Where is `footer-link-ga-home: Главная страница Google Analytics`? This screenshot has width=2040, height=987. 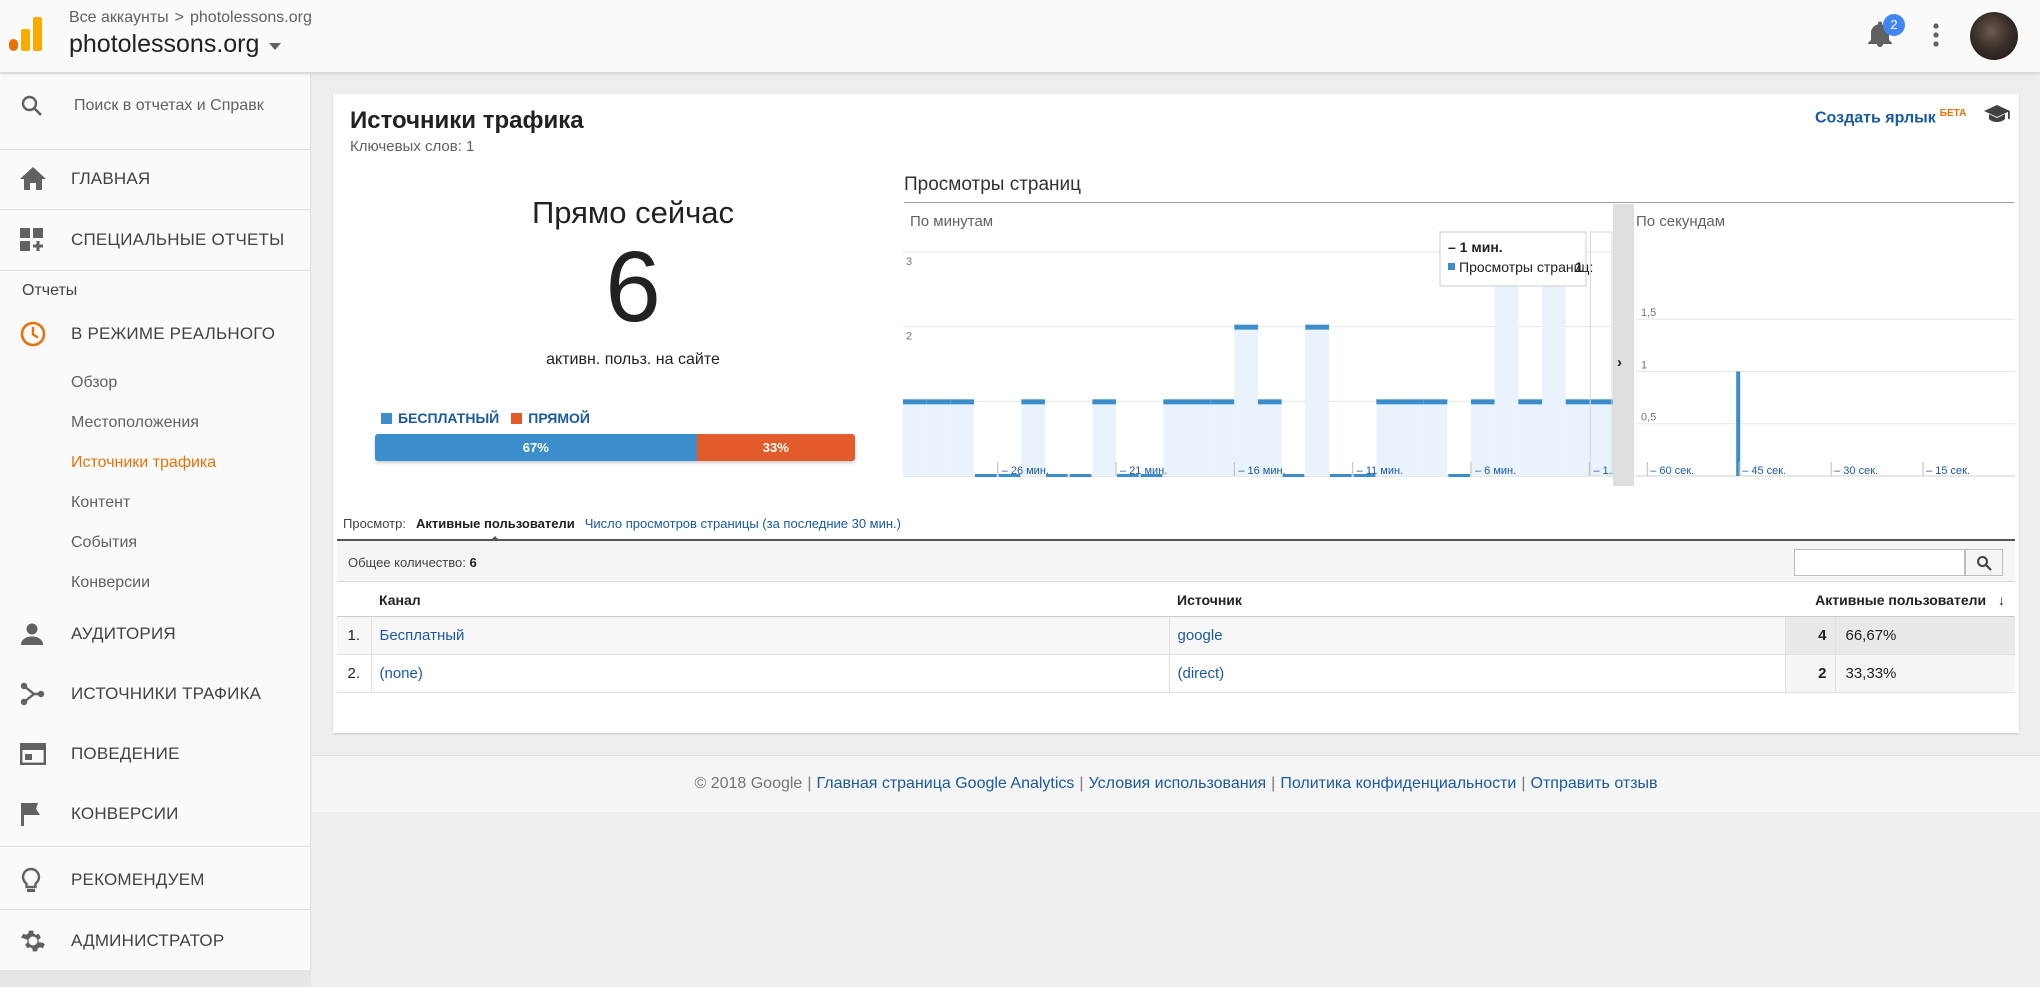
footer-link-ga-home: Главная страница Google Analytics is located at coordinates (945, 784).